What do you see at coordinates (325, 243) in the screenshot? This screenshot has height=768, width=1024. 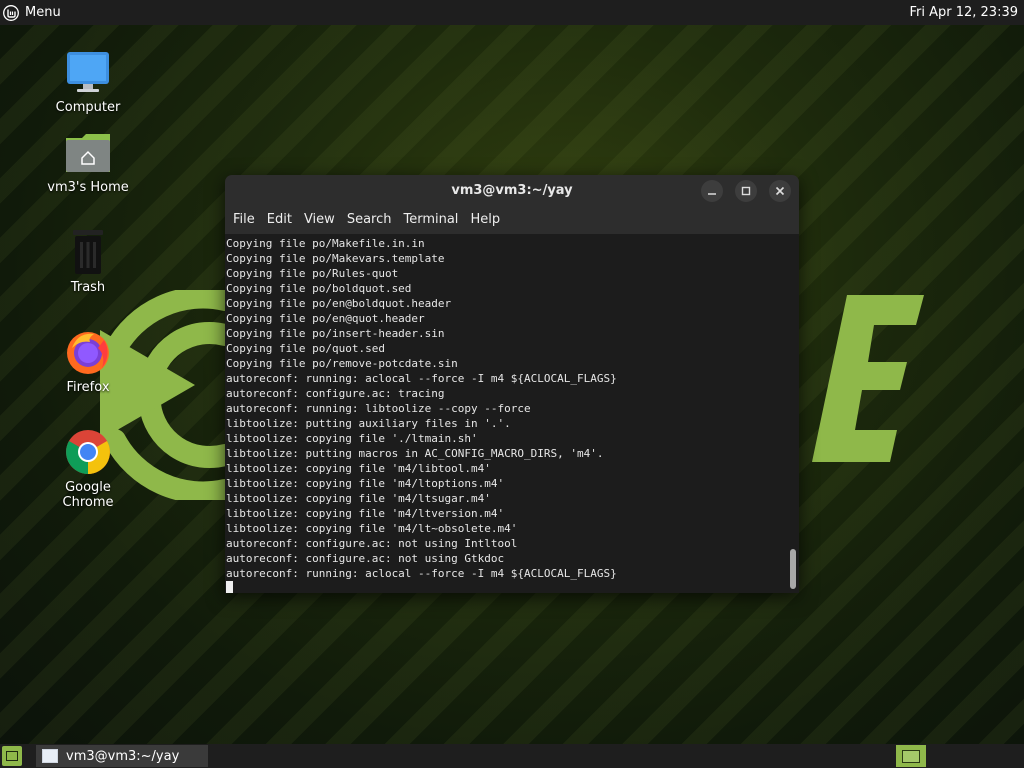 I see `terminal-line: Copying file po/Makefile.in.in` at bounding box center [325, 243].